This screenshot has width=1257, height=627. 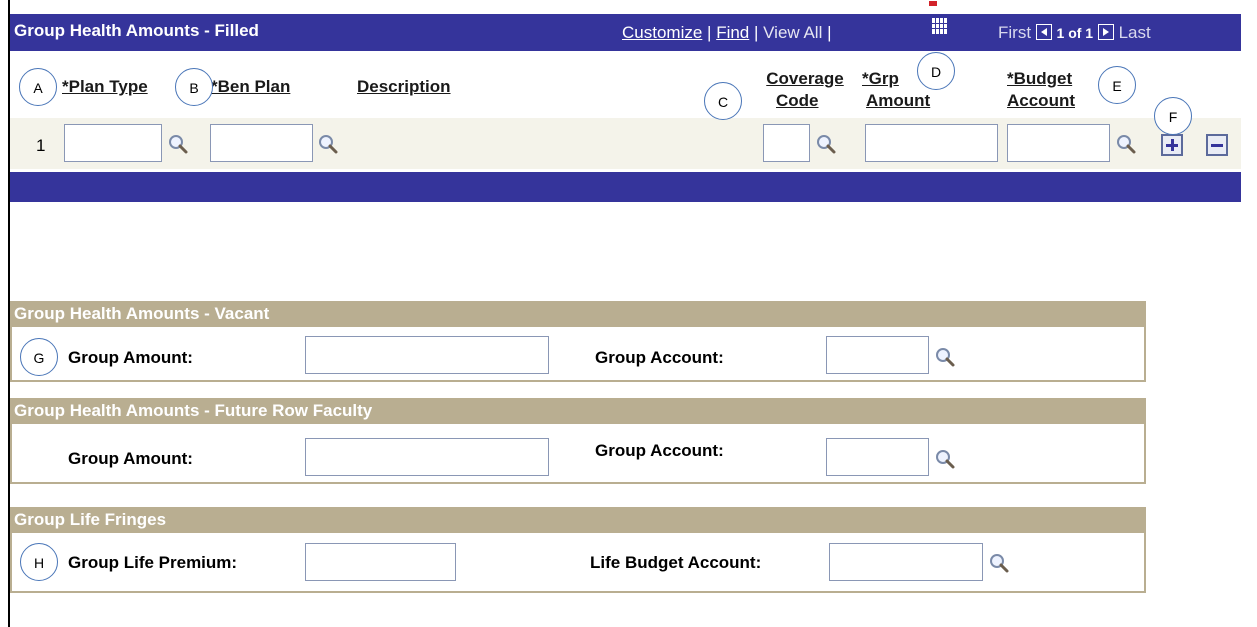 What do you see at coordinates (786, 143) in the screenshot?
I see `coverage-code-input` at bounding box center [786, 143].